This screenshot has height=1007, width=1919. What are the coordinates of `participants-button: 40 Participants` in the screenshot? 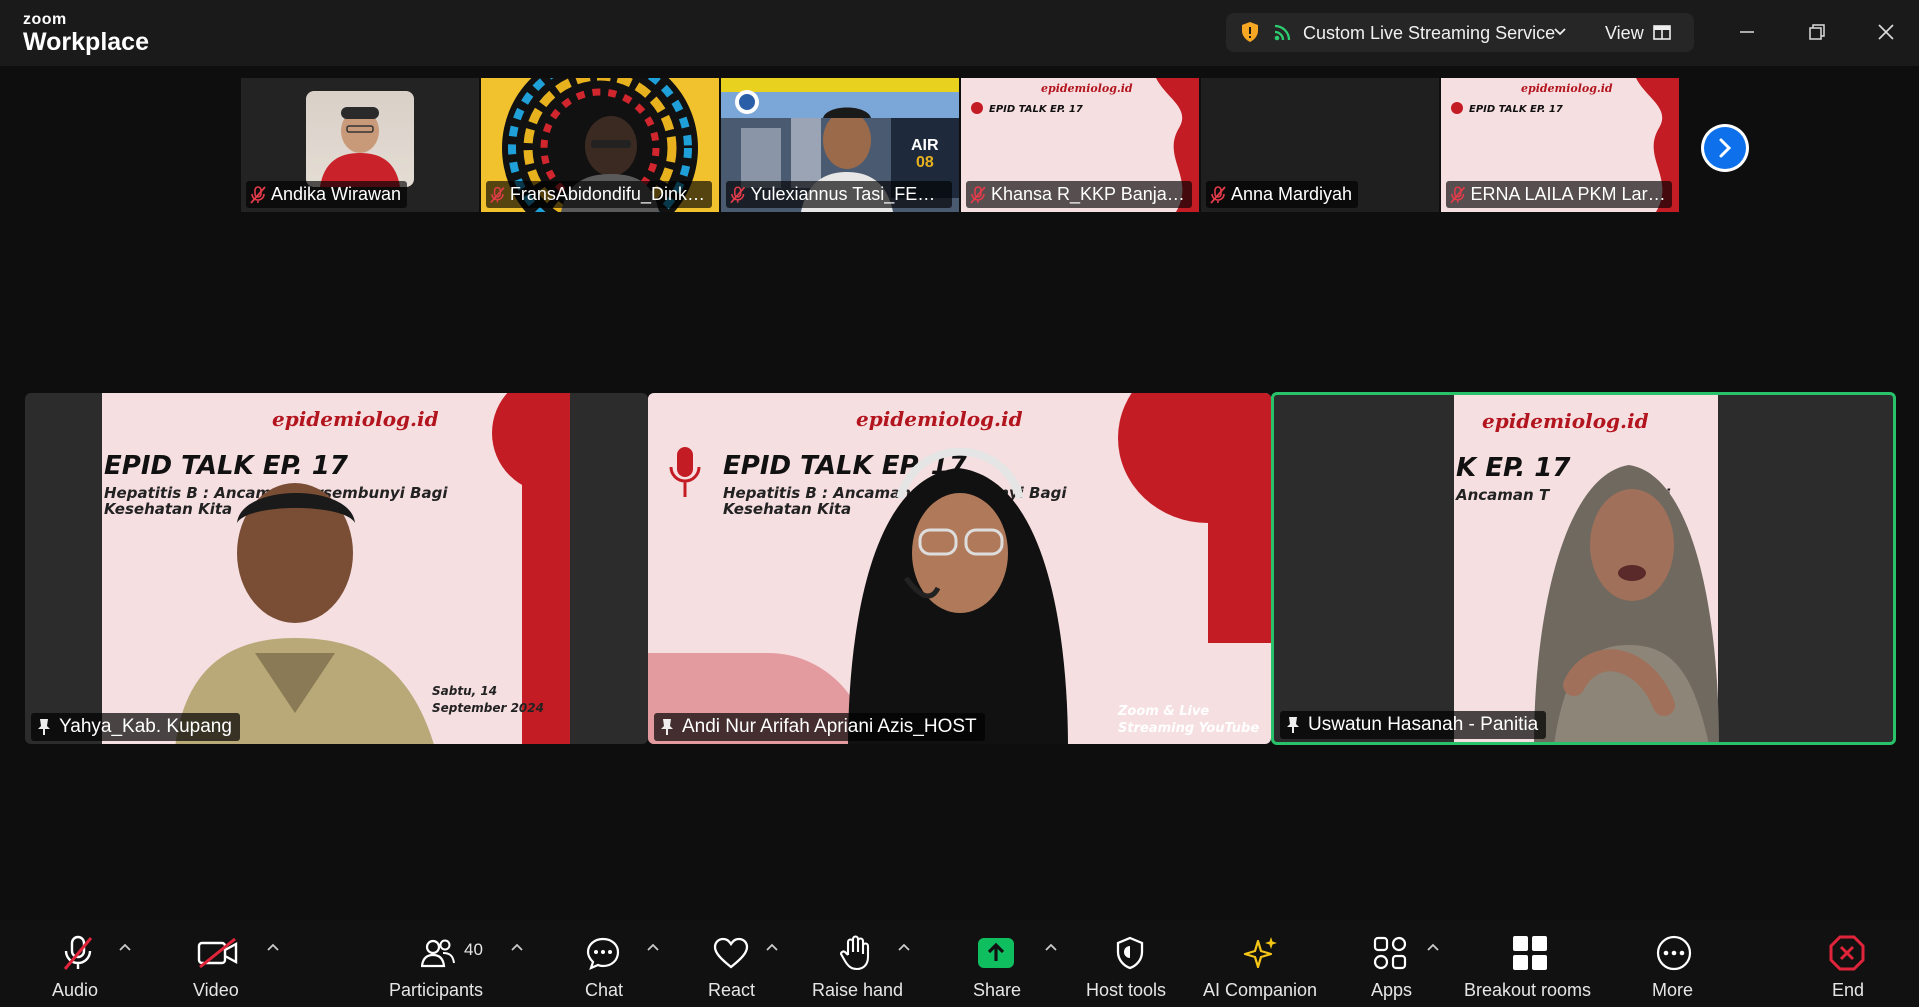 It's located at (440, 963).